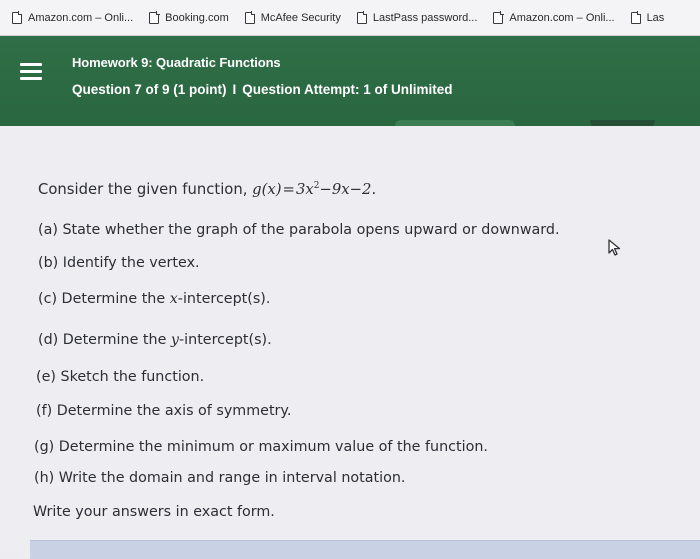 Image resolution: width=700 pixels, height=559 pixels. What do you see at coordinates (104, 299) in the screenshot?
I see `part-c-text: (c) Determine the` at bounding box center [104, 299].